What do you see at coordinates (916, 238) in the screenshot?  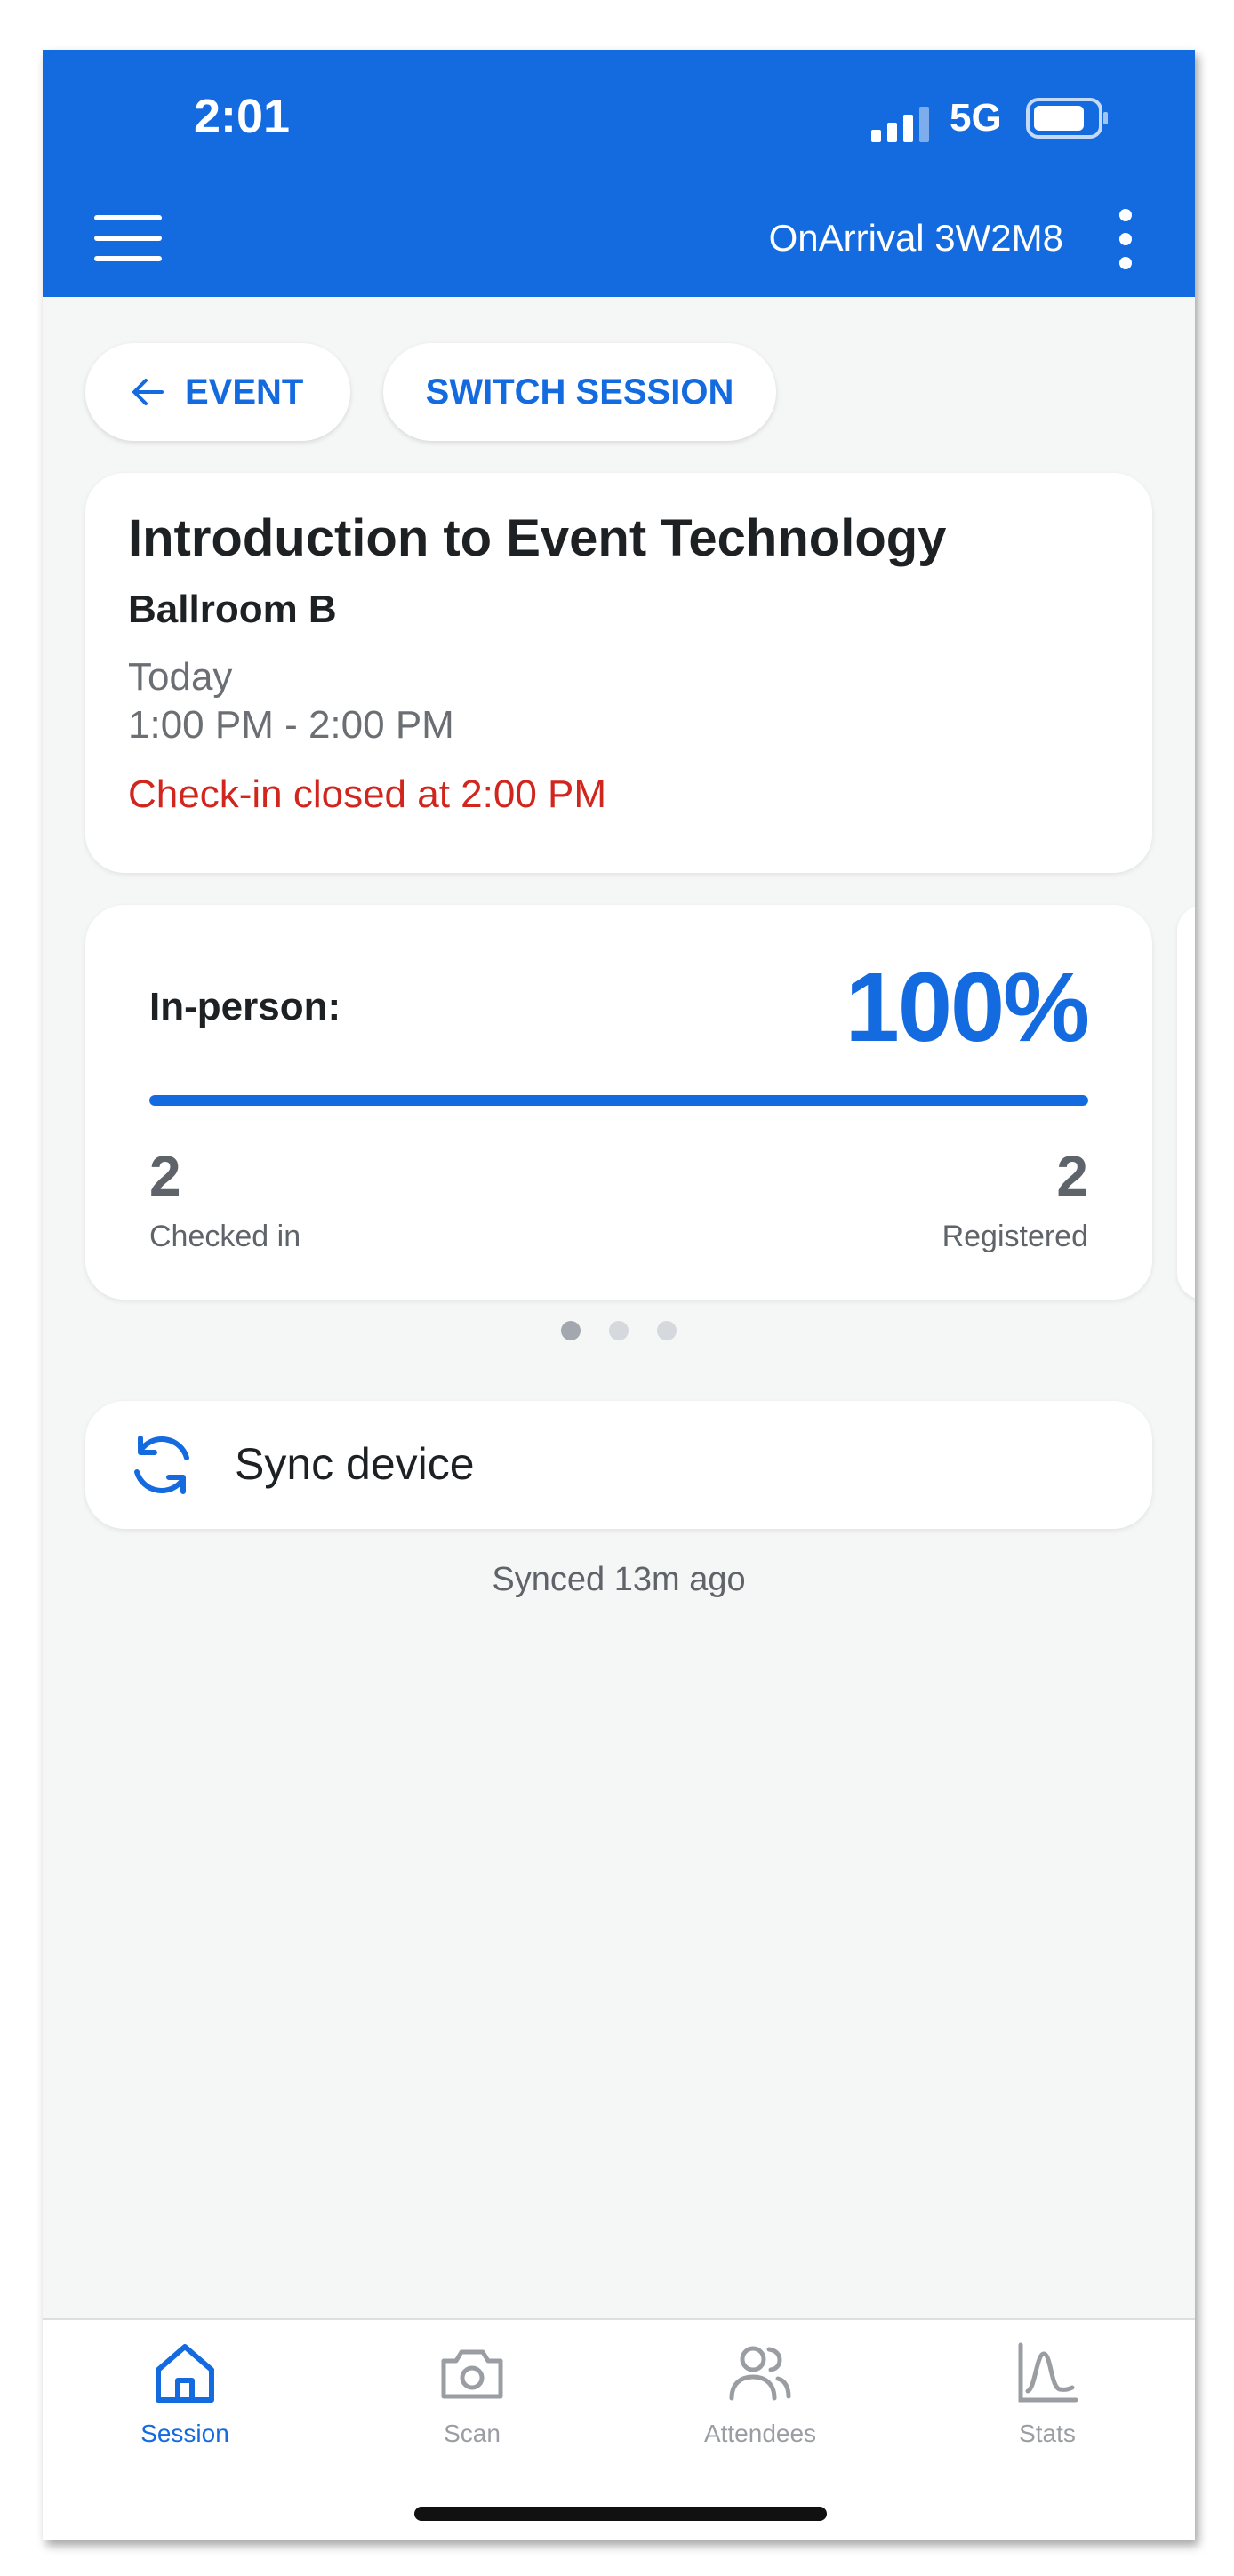 I see `app-title: OnArrival 3W2M8` at bounding box center [916, 238].